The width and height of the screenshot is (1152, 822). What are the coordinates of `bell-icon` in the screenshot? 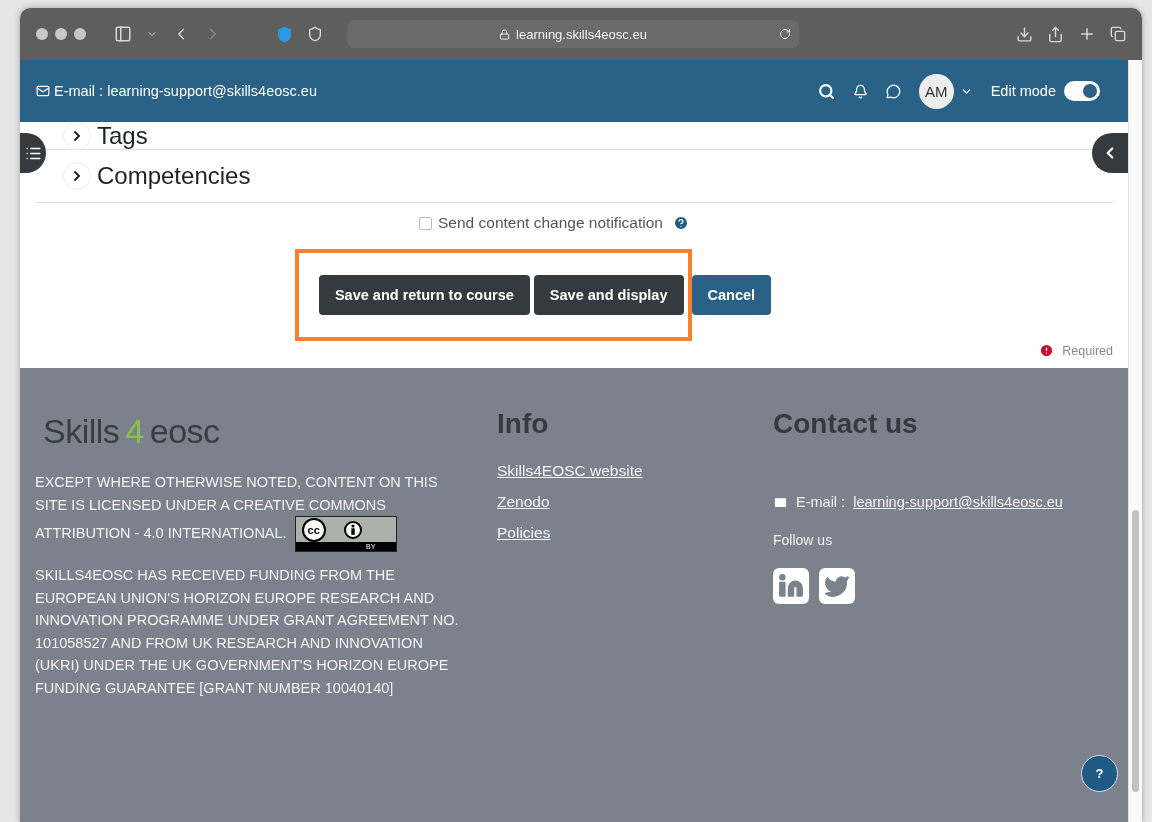 It's located at (860, 91).